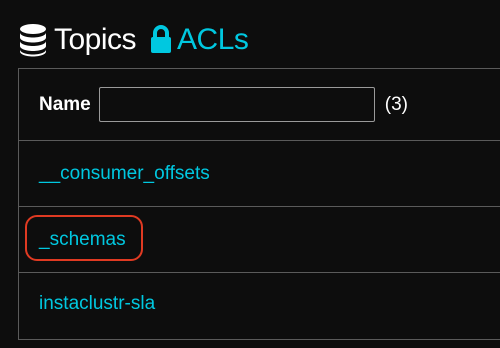 The height and width of the screenshot is (348, 500). I want to click on tab-topics: Topics, so click(77, 40).